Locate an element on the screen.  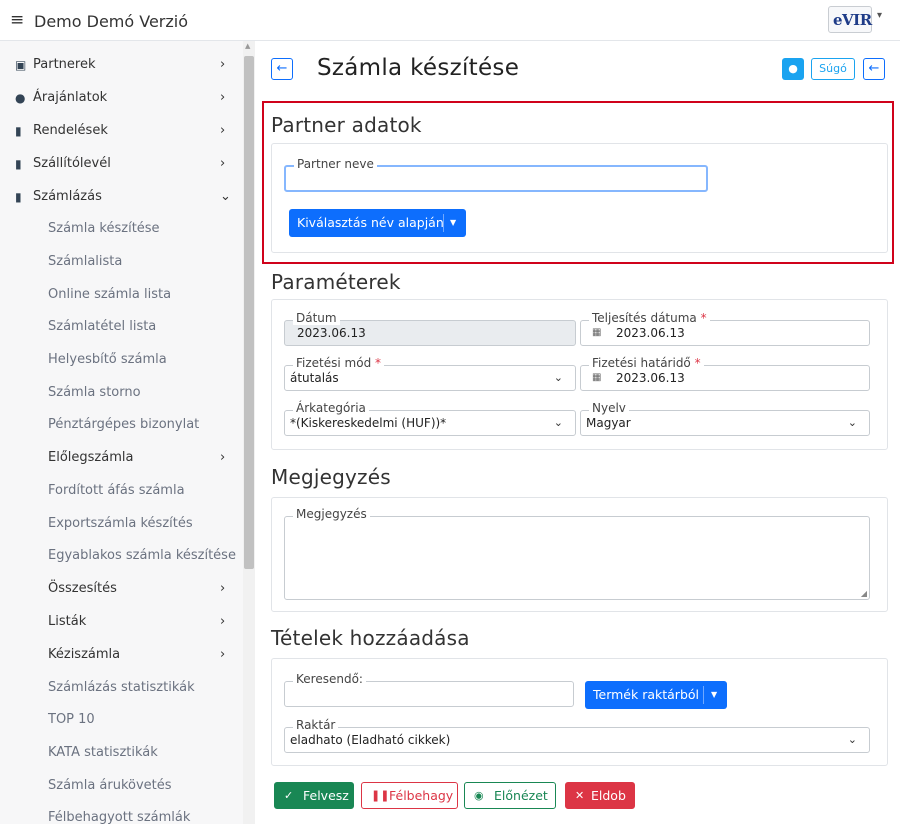
sidebar-subitem-online-szamla-lista: Online számla lista is located at coordinates (121, 295).